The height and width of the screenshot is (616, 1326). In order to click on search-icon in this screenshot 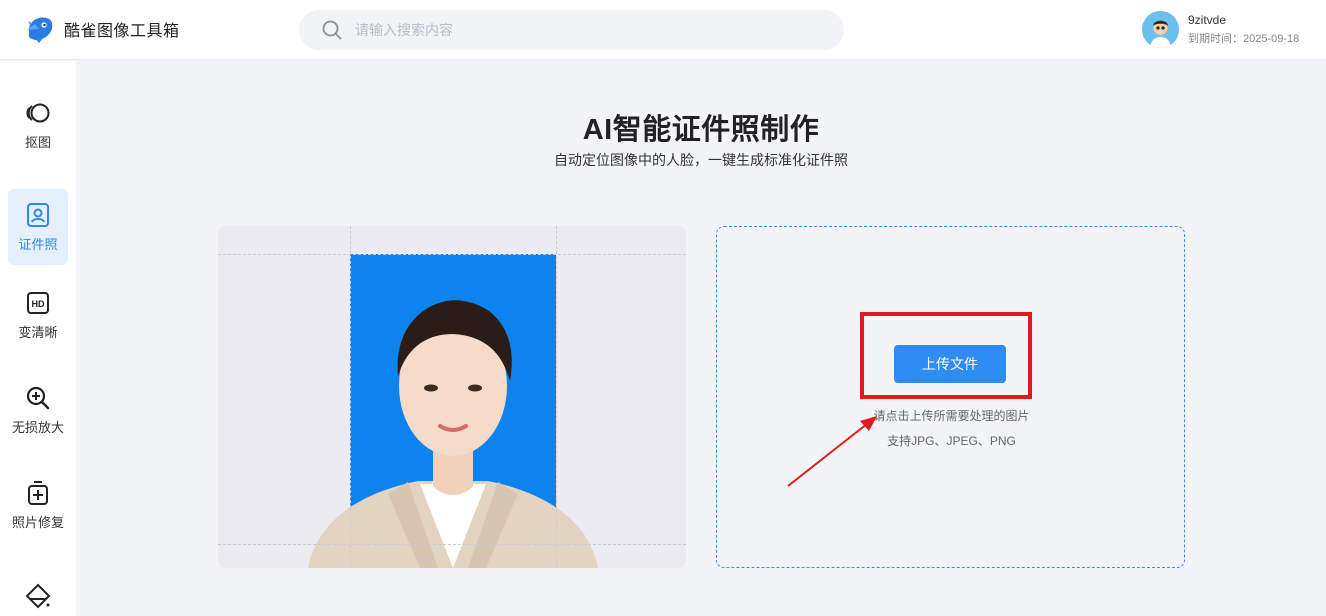, I will do `click(332, 30)`.